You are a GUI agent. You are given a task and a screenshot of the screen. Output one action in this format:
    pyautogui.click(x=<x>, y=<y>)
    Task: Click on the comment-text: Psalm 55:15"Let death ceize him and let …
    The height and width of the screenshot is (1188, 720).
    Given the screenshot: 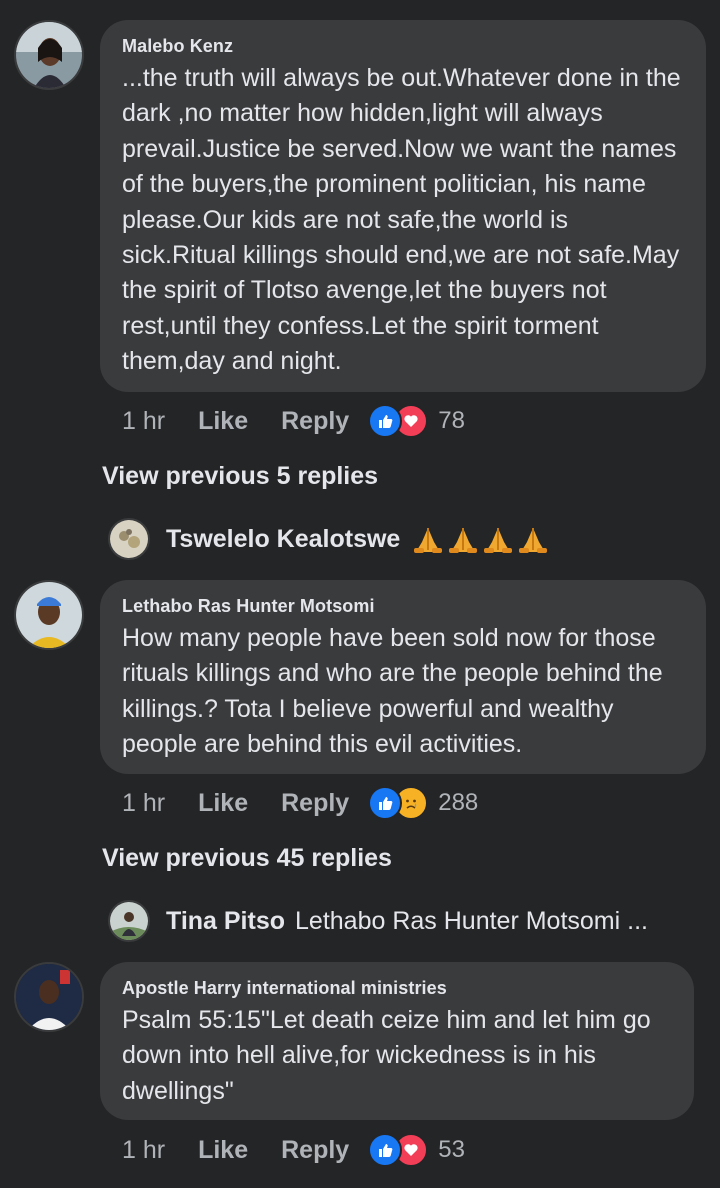 What is the action you would take?
    pyautogui.click(x=386, y=1055)
    